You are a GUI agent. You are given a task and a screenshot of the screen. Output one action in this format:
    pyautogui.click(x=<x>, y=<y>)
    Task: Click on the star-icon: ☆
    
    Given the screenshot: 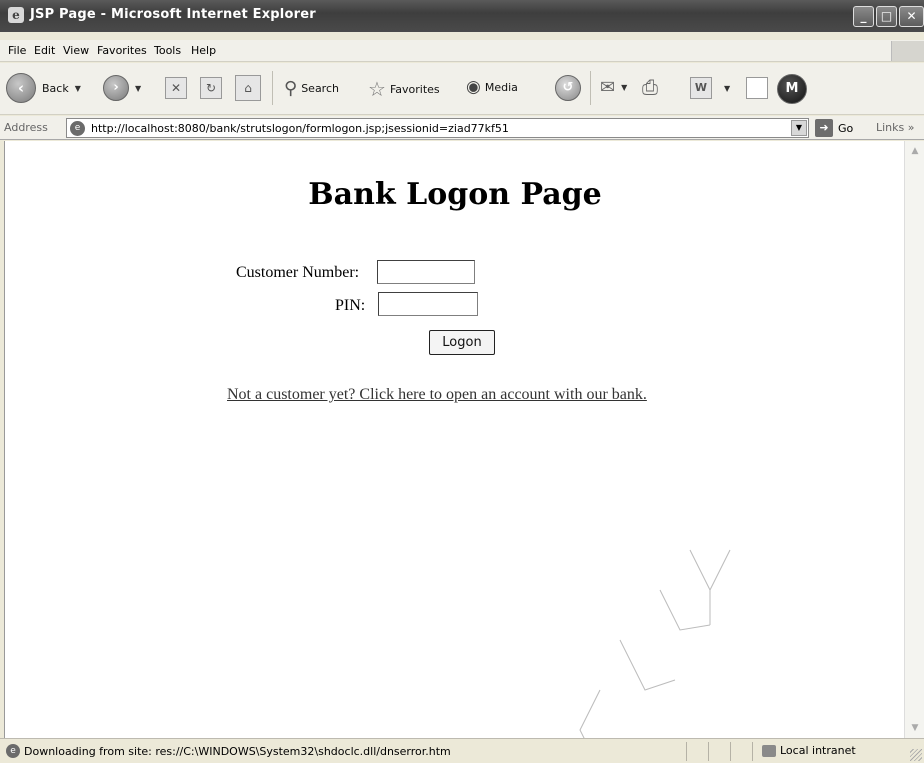 What is the action you would take?
    pyautogui.click(x=377, y=89)
    